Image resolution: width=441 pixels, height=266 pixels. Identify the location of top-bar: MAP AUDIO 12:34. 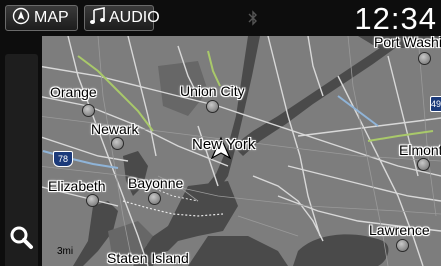
(220, 18).